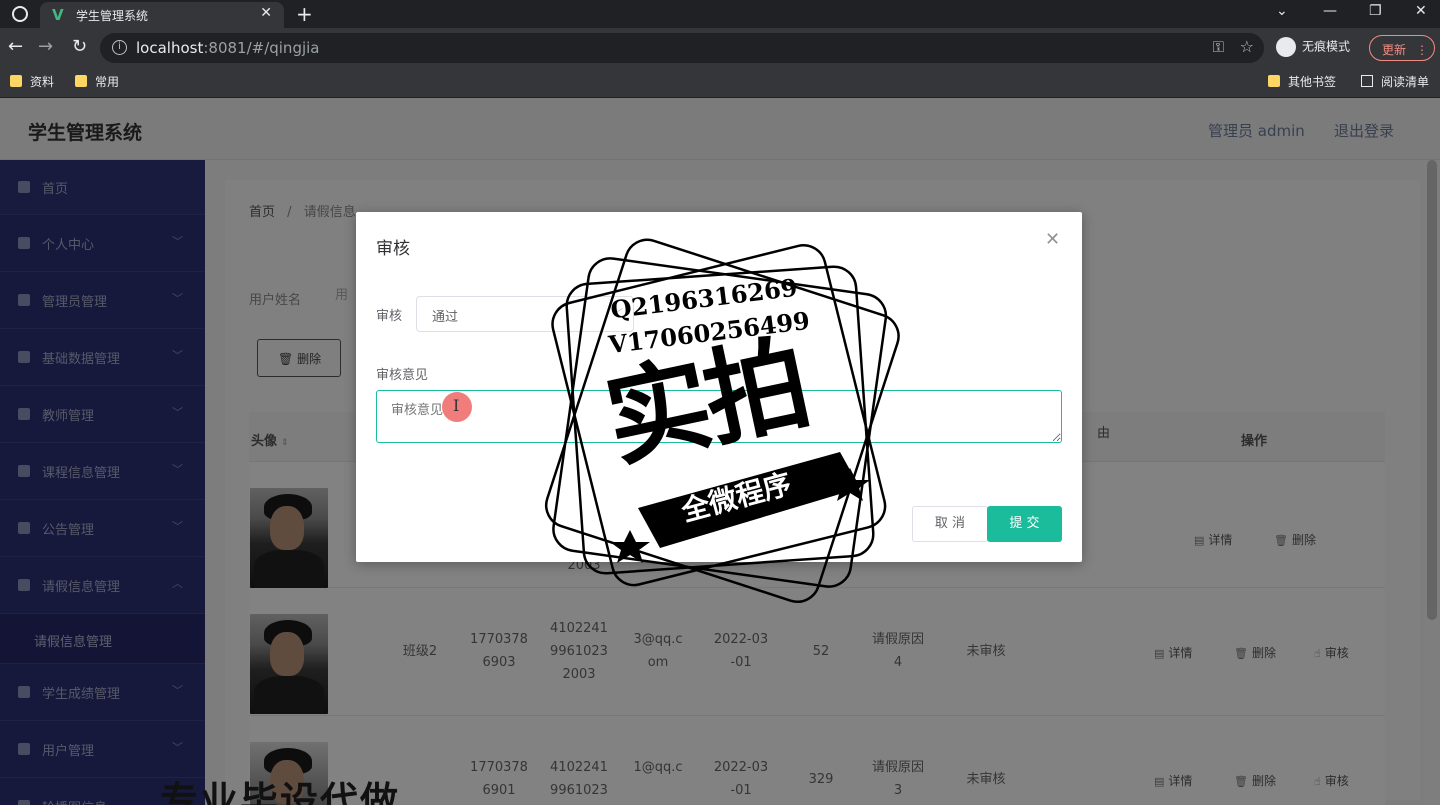 Image resolution: width=1440 pixels, height=805 pixels. Describe the element at coordinates (720, 83) in the screenshot. I see `bookmarks-bar: 资料 常用 其他书签 阅读清单` at that location.